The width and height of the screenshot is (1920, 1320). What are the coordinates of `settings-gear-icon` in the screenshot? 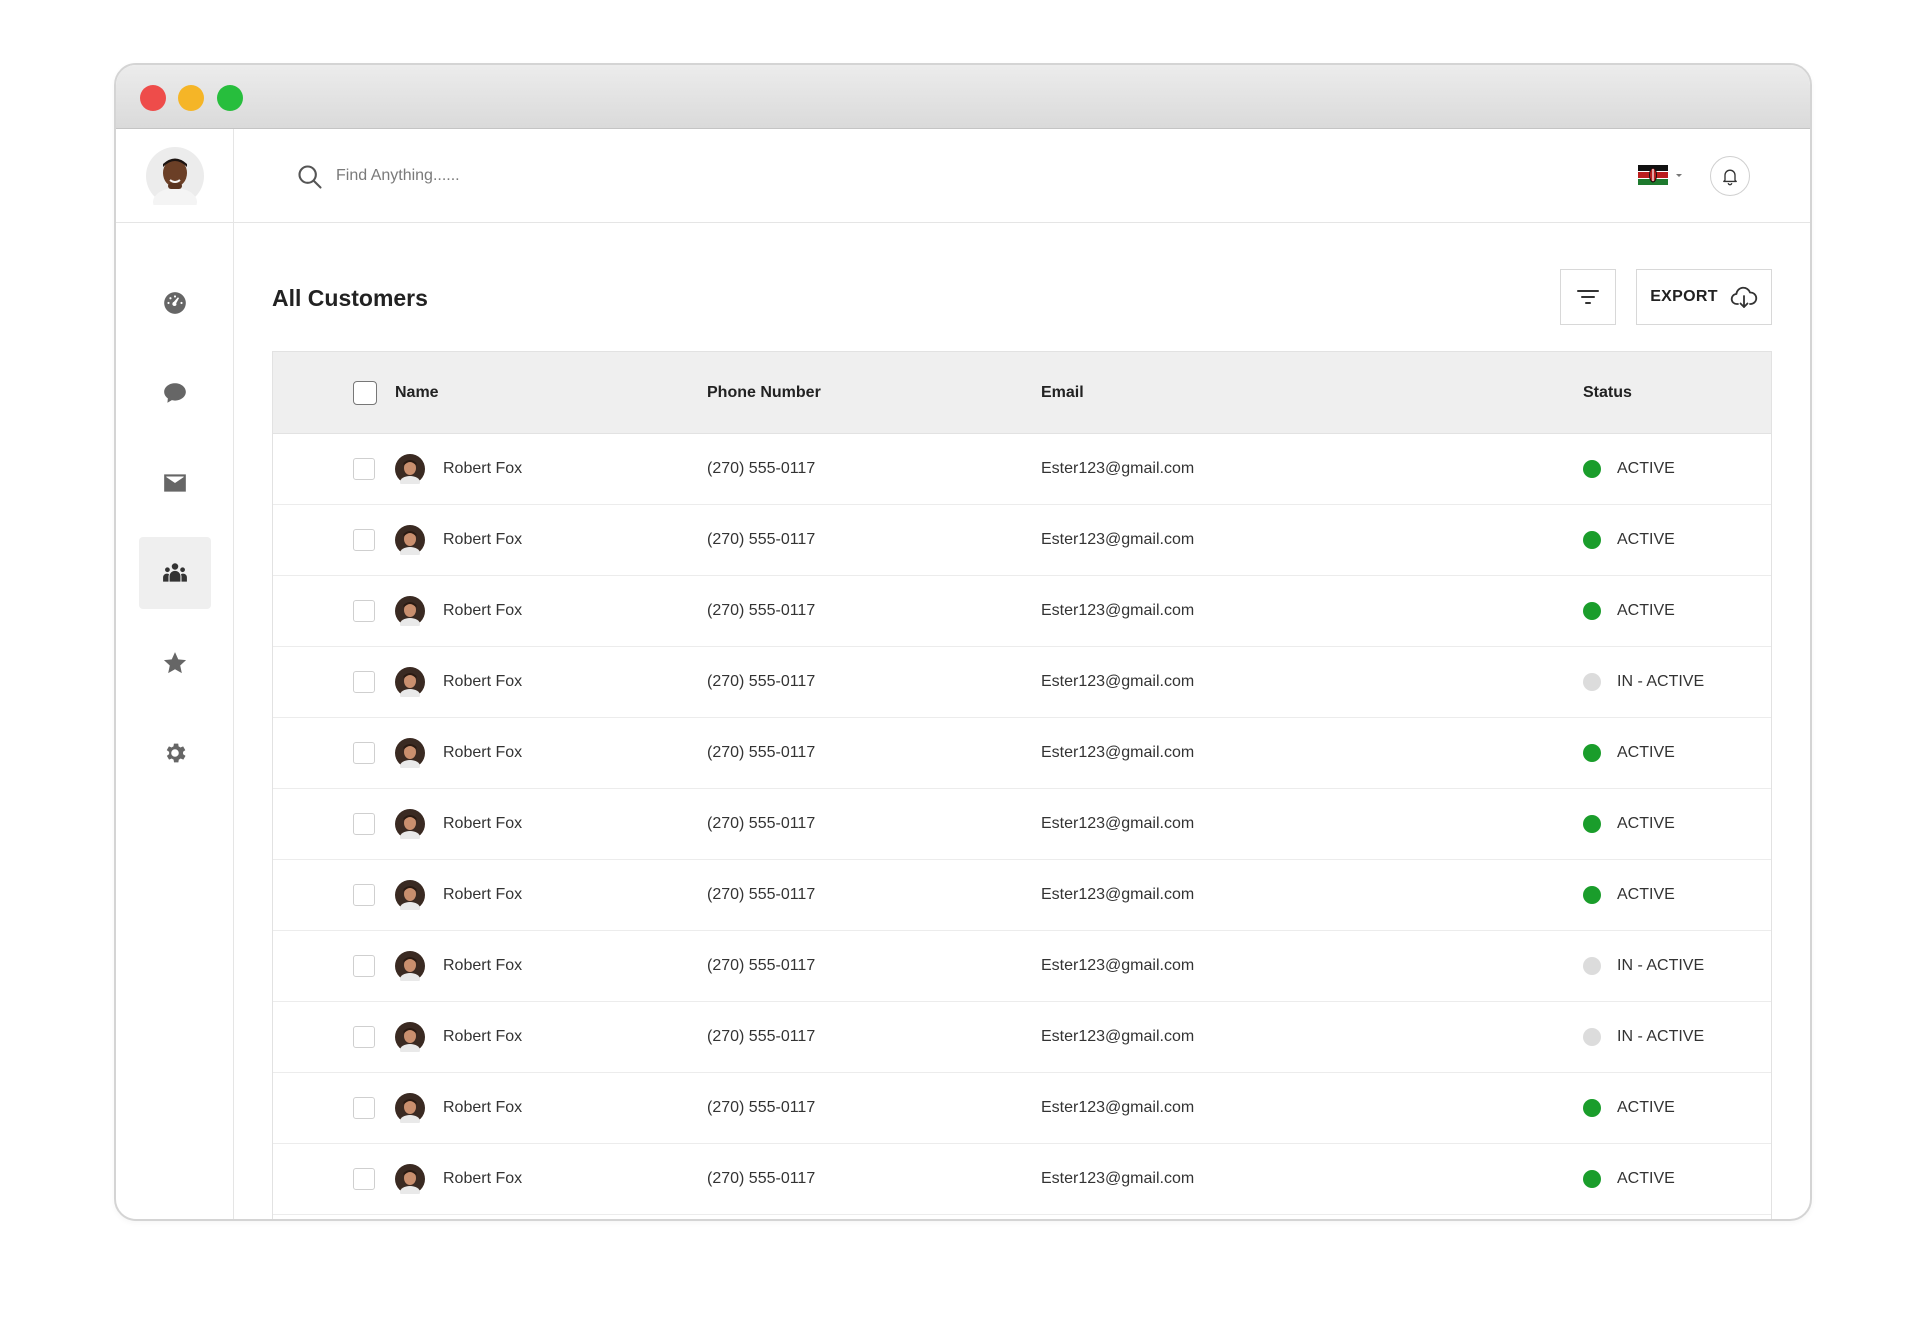 It's located at (176, 753).